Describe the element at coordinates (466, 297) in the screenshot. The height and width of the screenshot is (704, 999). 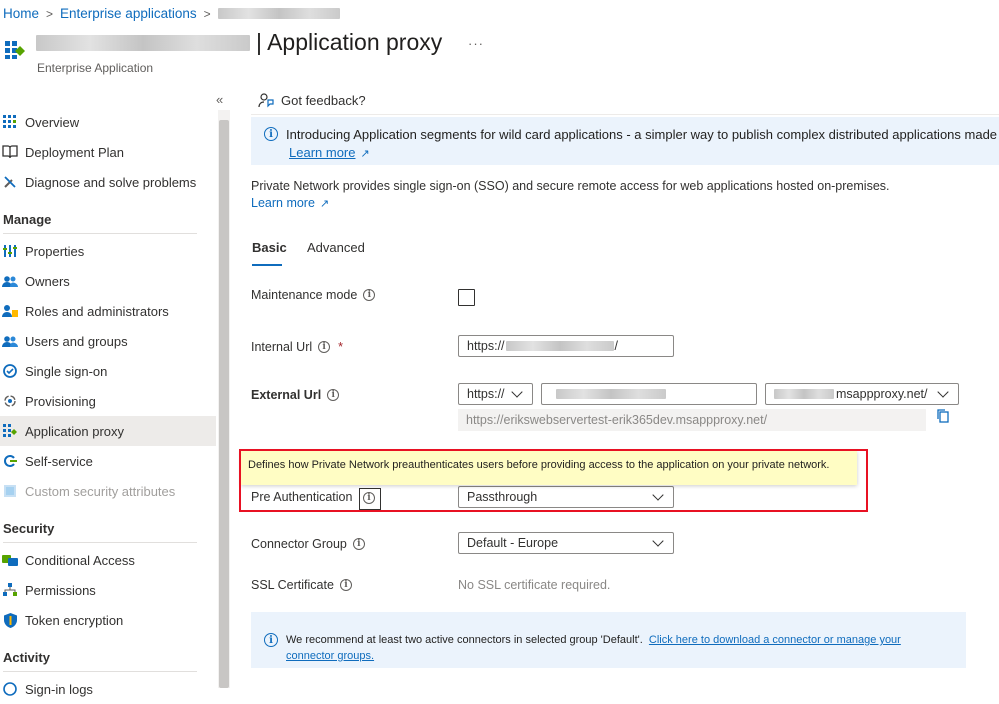
I see `maintenance-mode-checkbox` at that location.